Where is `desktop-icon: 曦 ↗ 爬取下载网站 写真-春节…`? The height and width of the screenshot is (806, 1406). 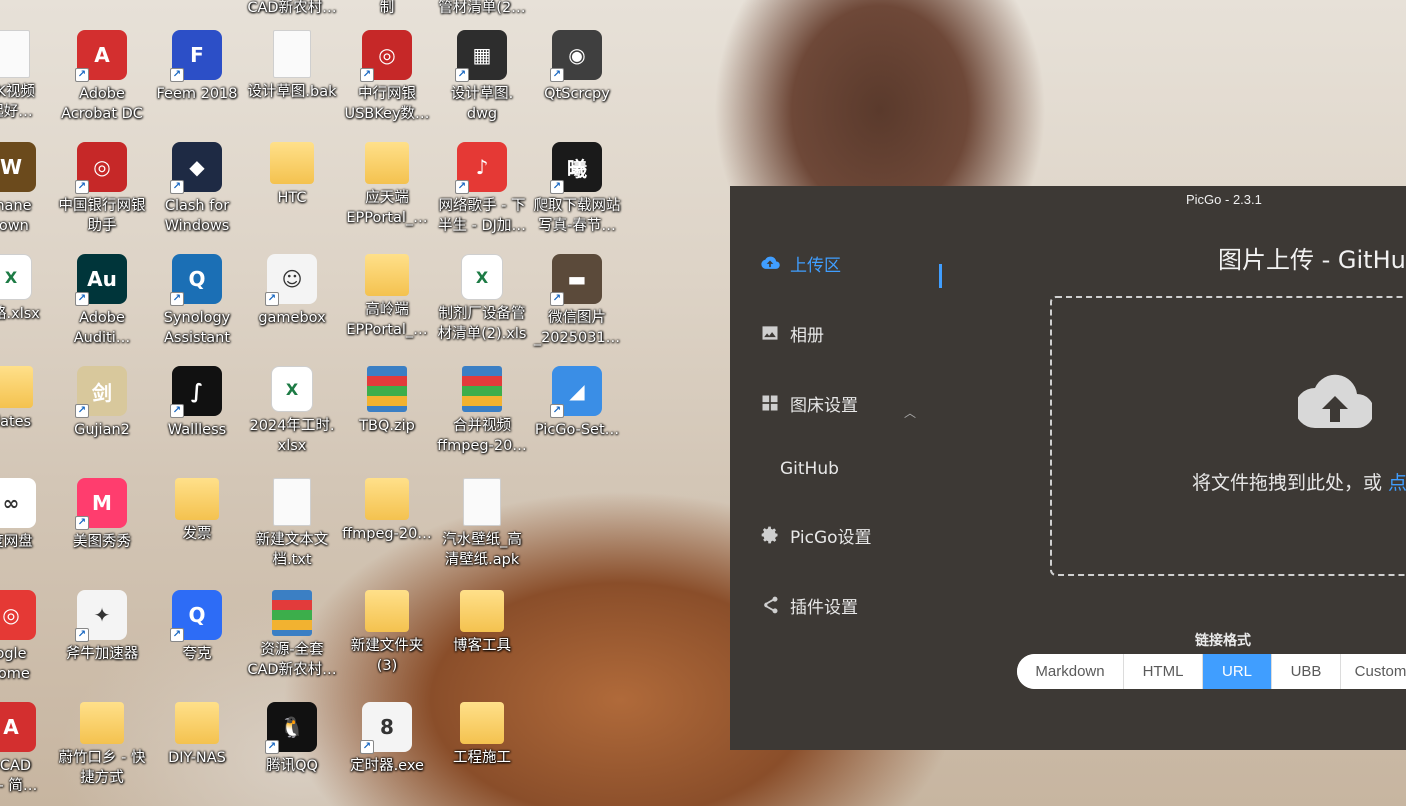 desktop-icon: 曦 ↗ 爬取下载网站 写真-春节… is located at coordinates (577, 189).